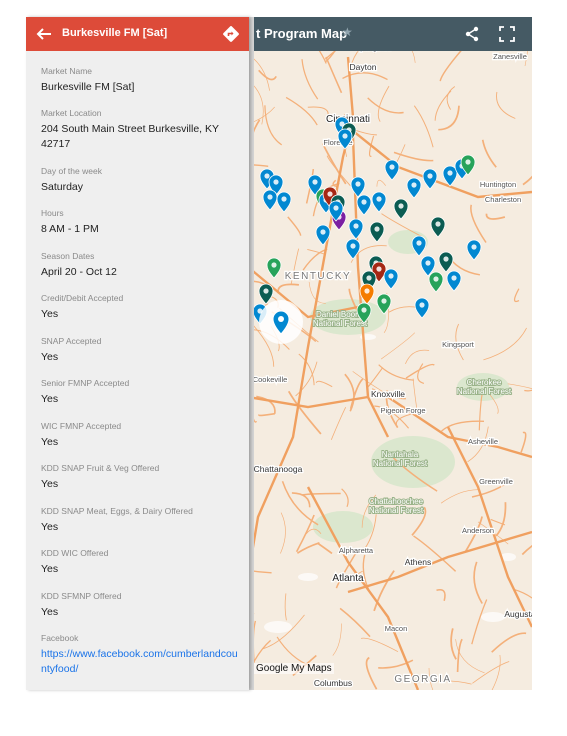 The image size is (567, 736). Describe the element at coordinates (270, 379) in the screenshot. I see `place-label: Cookeville` at that location.